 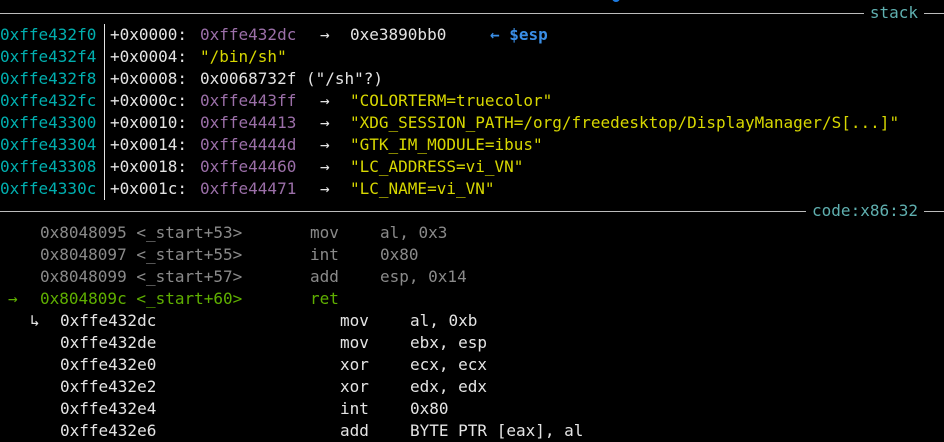 What do you see at coordinates (108, 364) in the screenshot?
I see `instruction-address: 0xffe432e0` at bounding box center [108, 364].